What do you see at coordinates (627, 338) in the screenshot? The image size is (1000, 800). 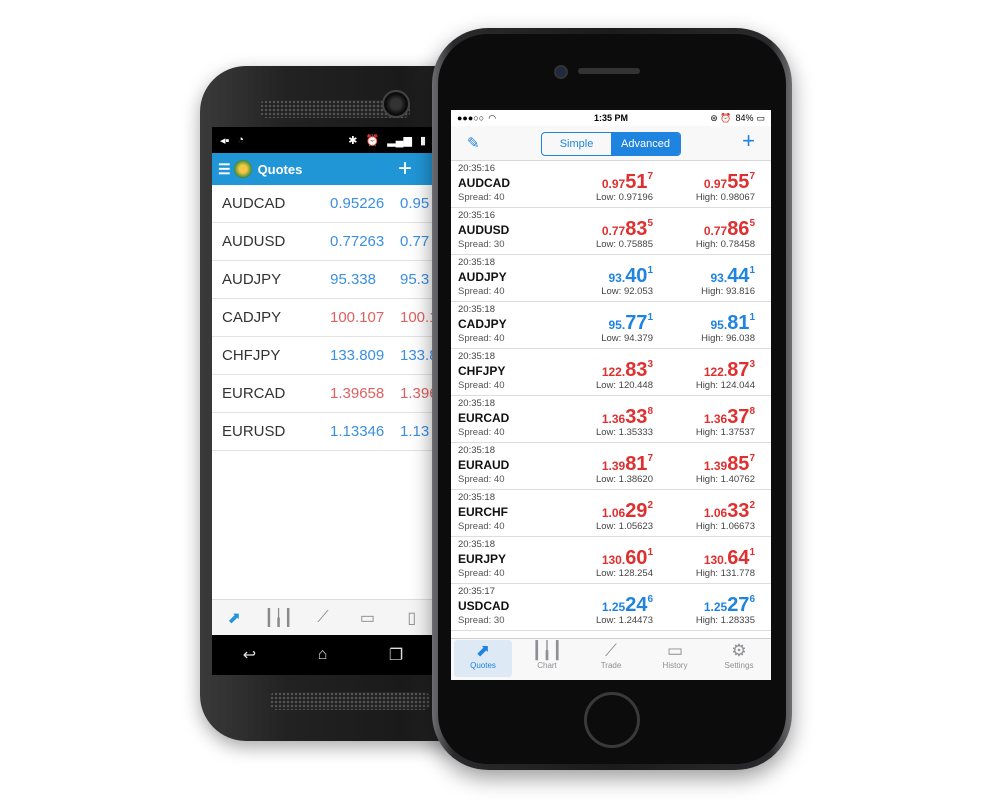 I see `quote-low: Low: 94.379` at bounding box center [627, 338].